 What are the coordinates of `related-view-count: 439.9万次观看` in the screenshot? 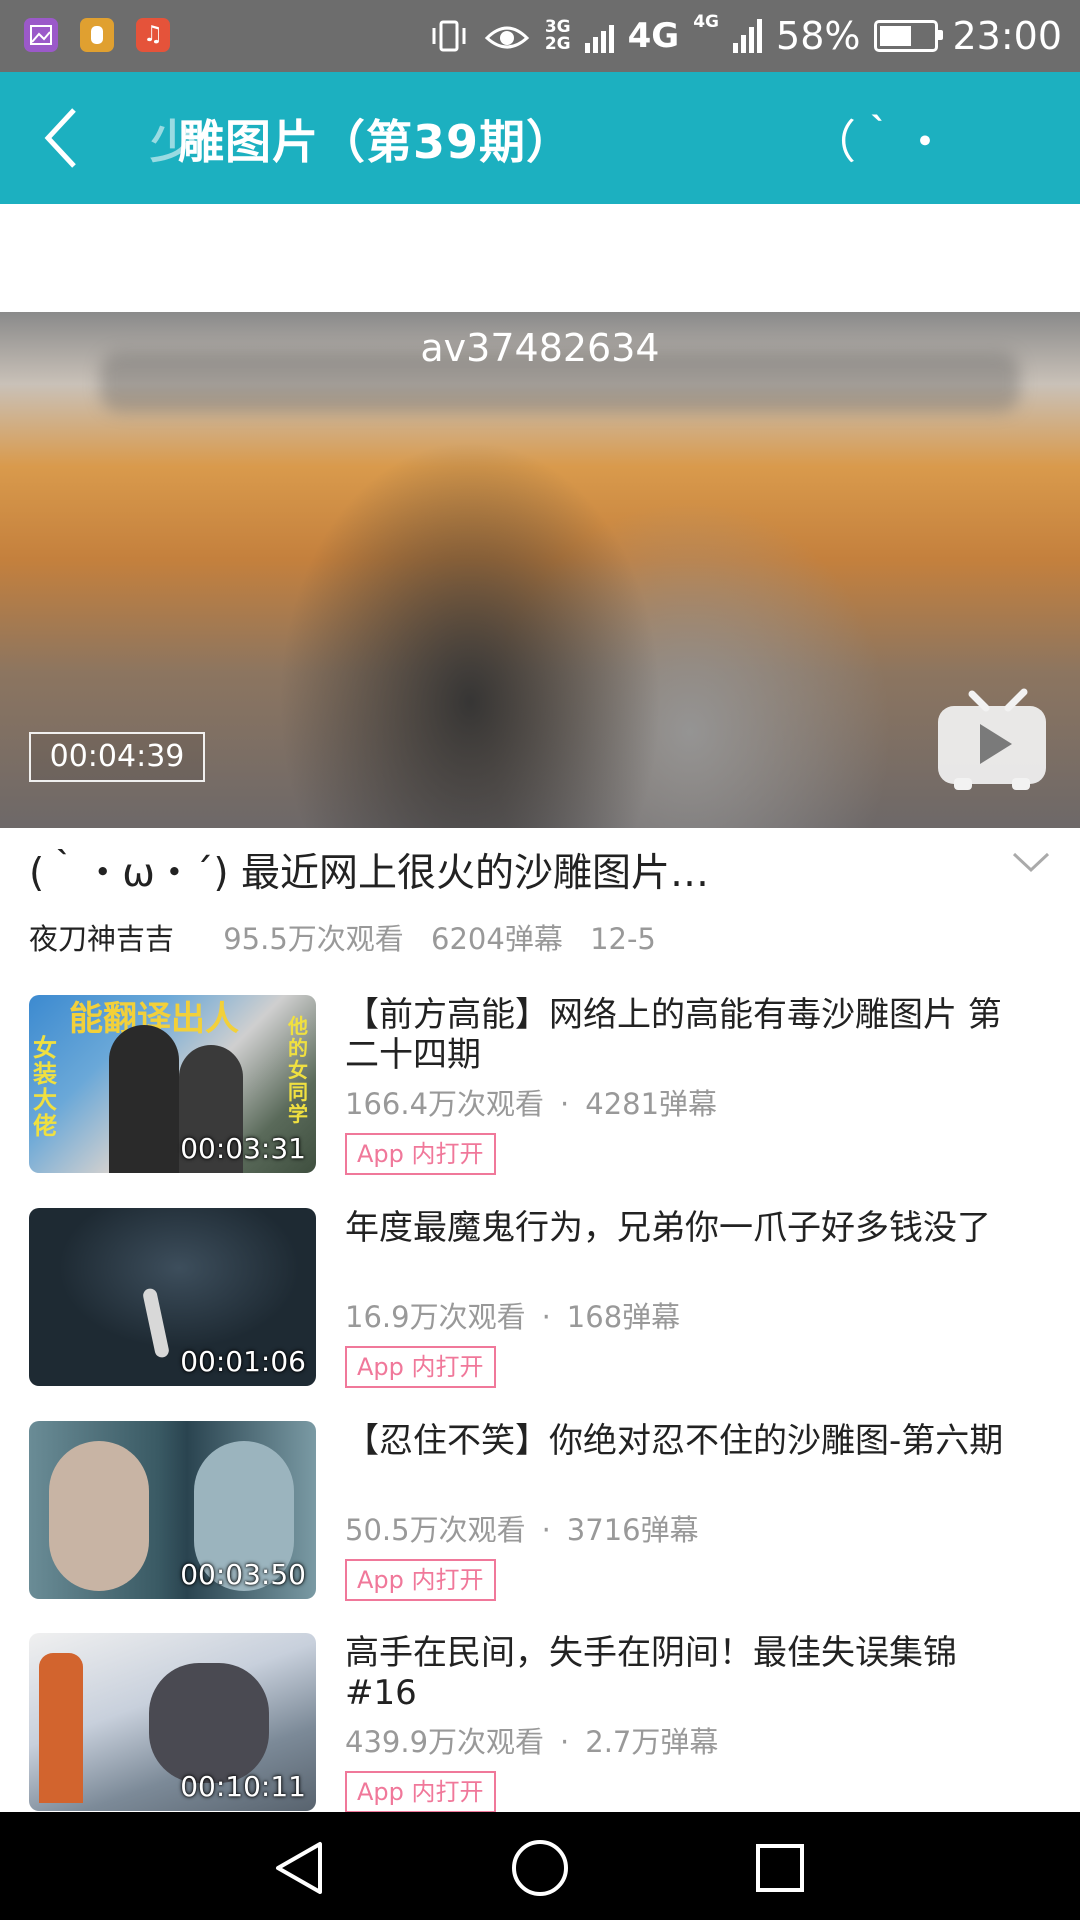 It's located at (445, 1742).